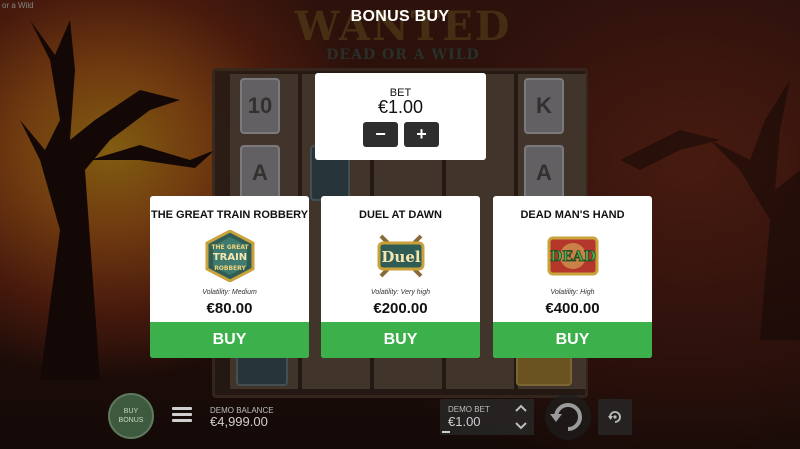  Describe the element at coordinates (229, 215) in the screenshot. I see `bonus-card-title: THE GREAT TRAIN ROBBERY` at that location.